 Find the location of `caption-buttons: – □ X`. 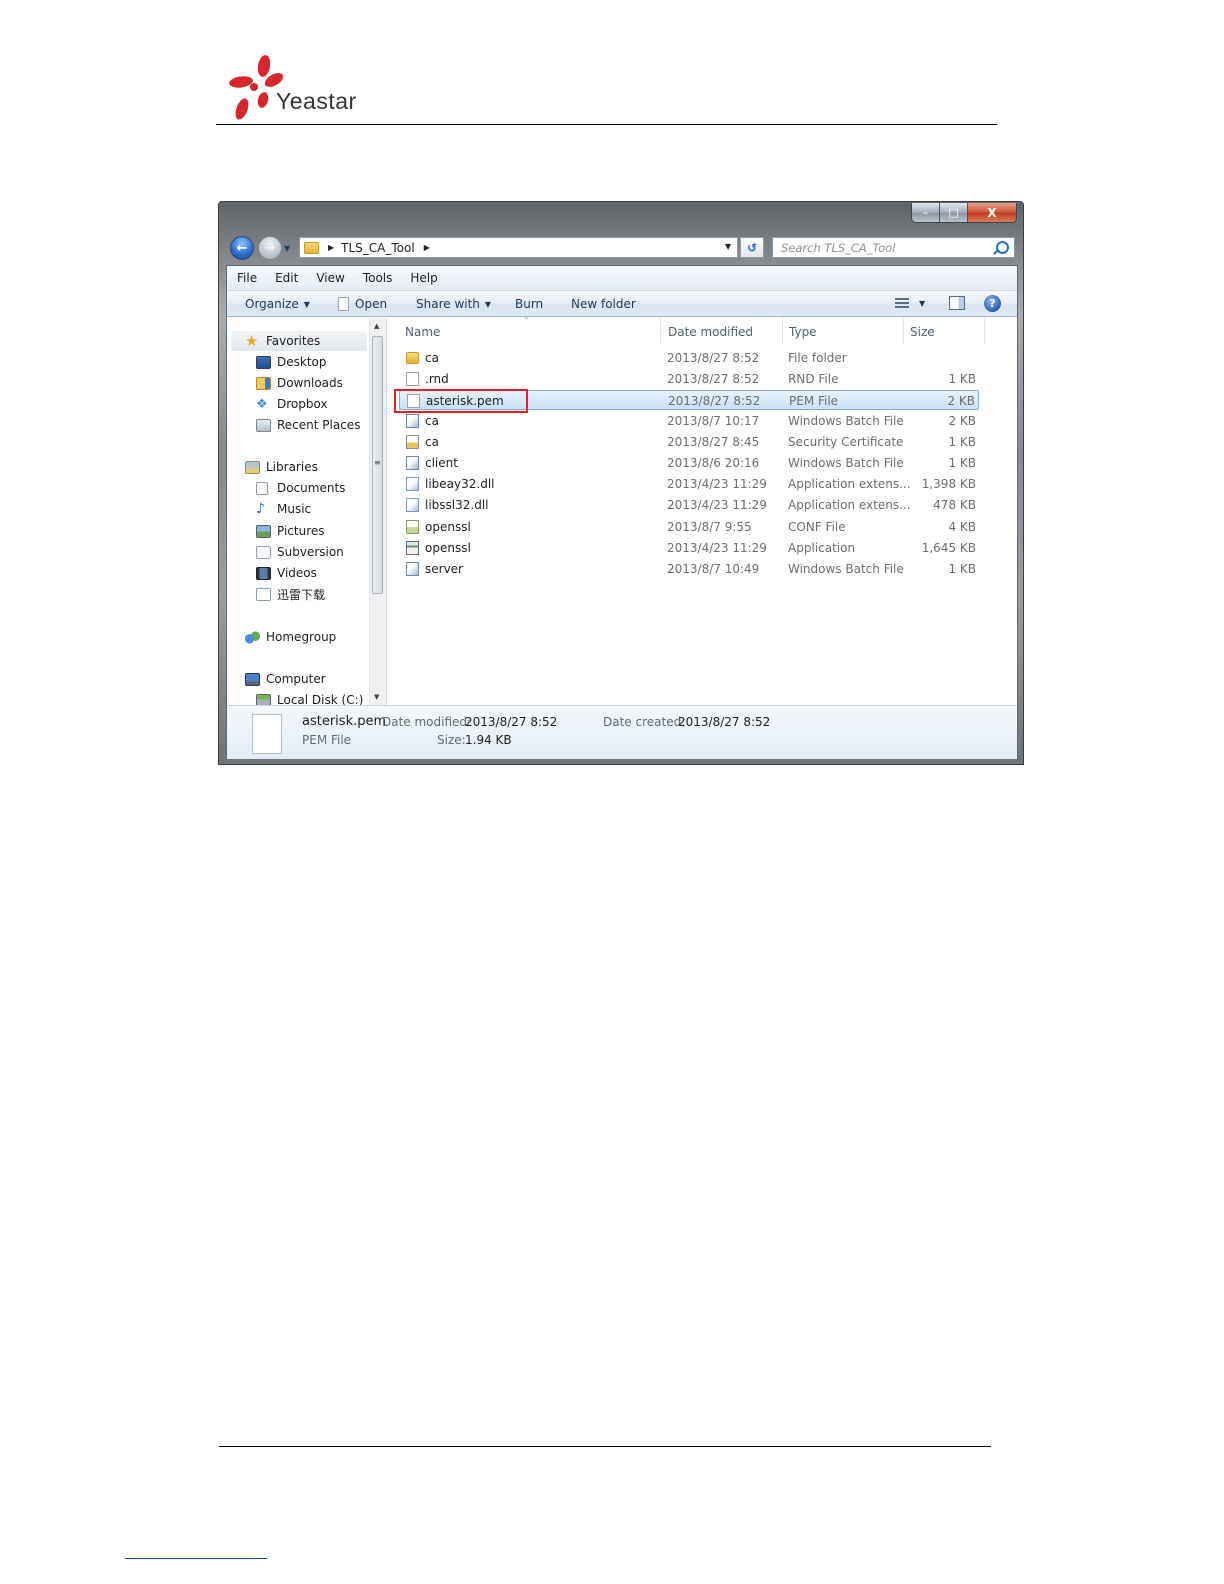

caption-buttons: – □ X is located at coordinates (964, 213).